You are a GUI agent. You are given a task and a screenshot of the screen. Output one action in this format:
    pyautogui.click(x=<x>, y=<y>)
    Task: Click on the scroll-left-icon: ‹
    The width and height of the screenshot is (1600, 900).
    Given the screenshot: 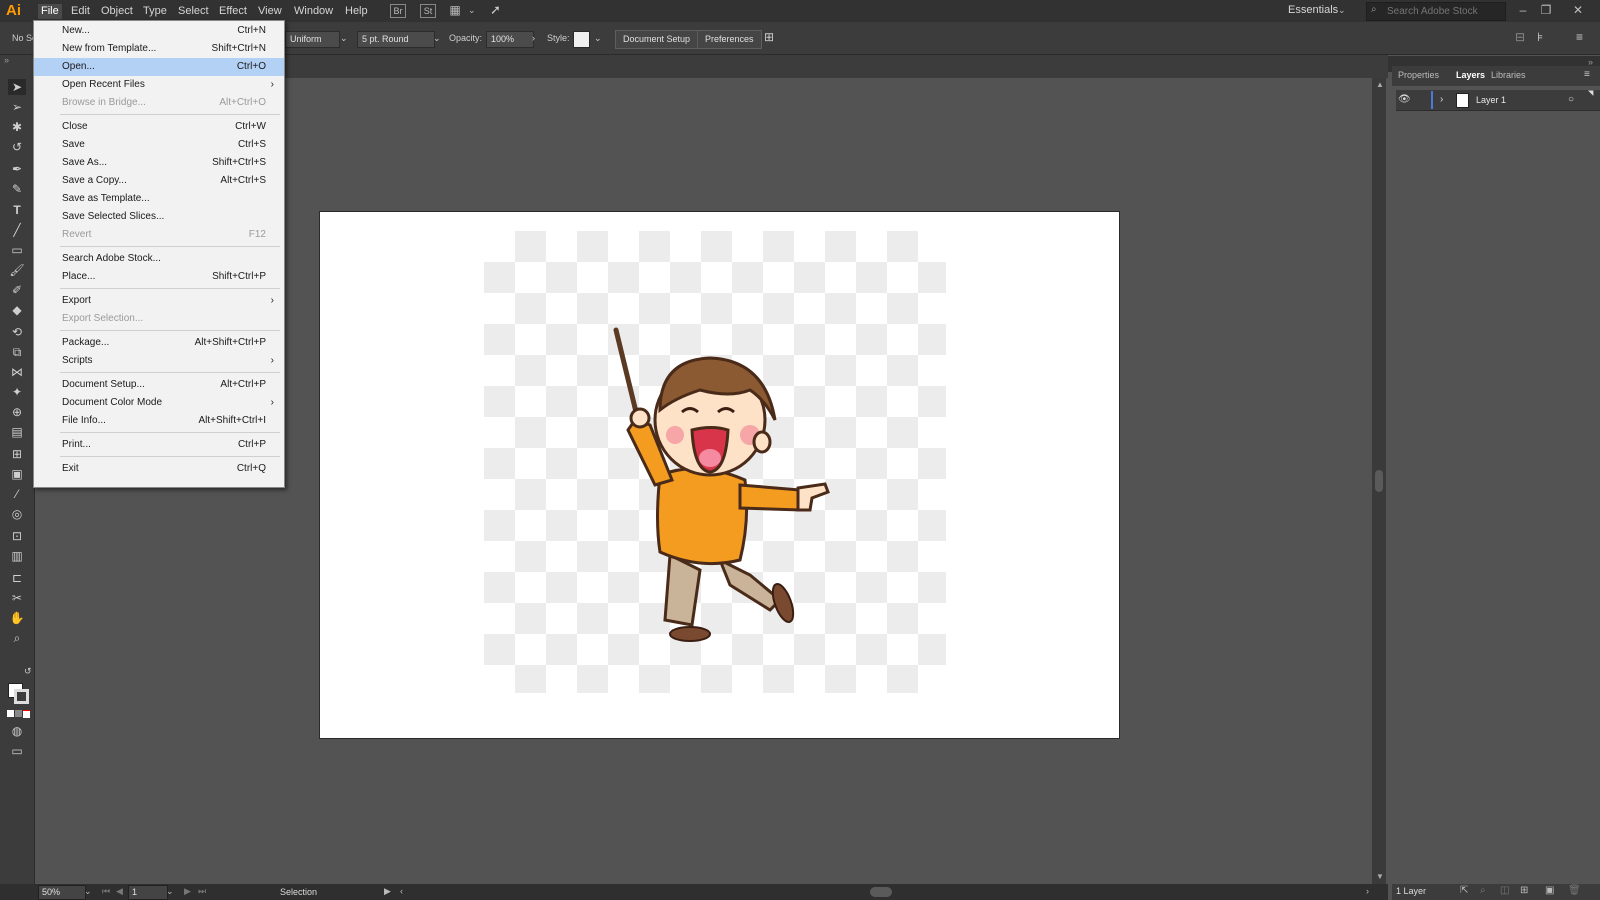 What is the action you would take?
    pyautogui.click(x=401, y=891)
    